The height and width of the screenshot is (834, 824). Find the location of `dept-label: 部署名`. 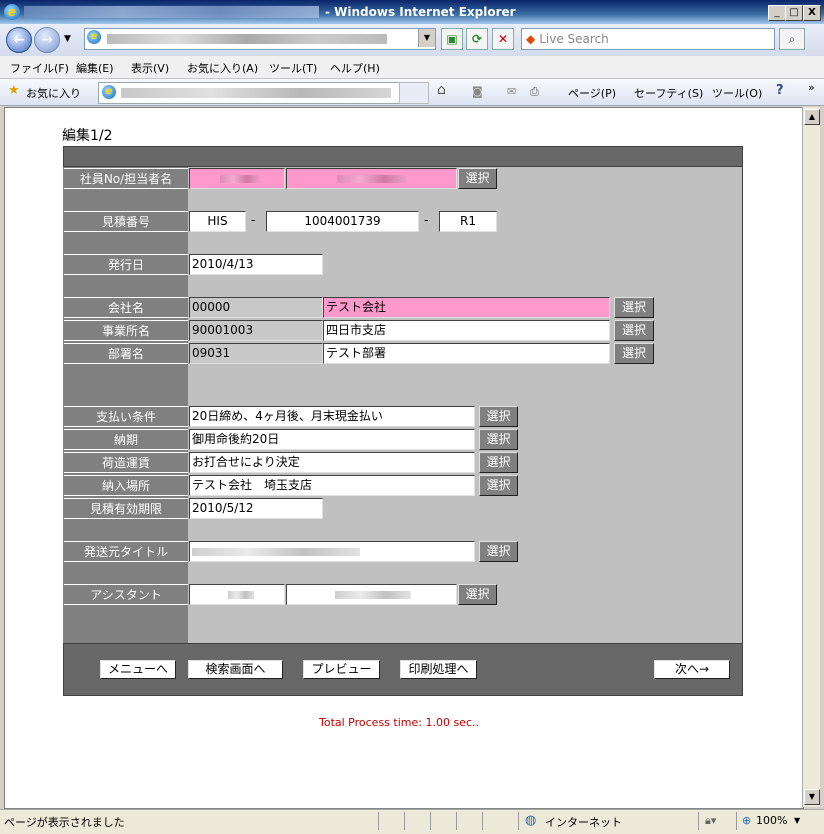

dept-label: 部署名 is located at coordinates (126, 353).